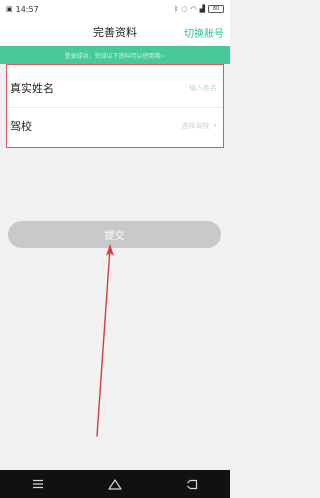  I want to click on battery-icon: 80, so click(216, 9).